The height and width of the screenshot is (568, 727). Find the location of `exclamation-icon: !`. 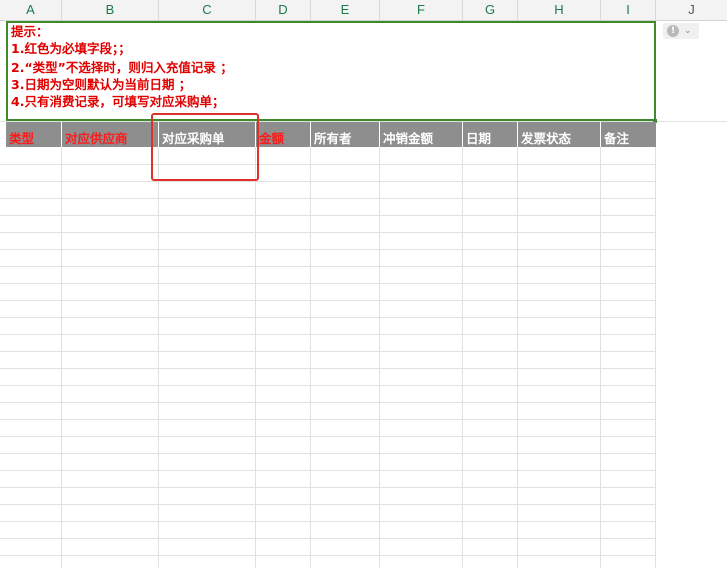

exclamation-icon: ! is located at coordinates (673, 31).